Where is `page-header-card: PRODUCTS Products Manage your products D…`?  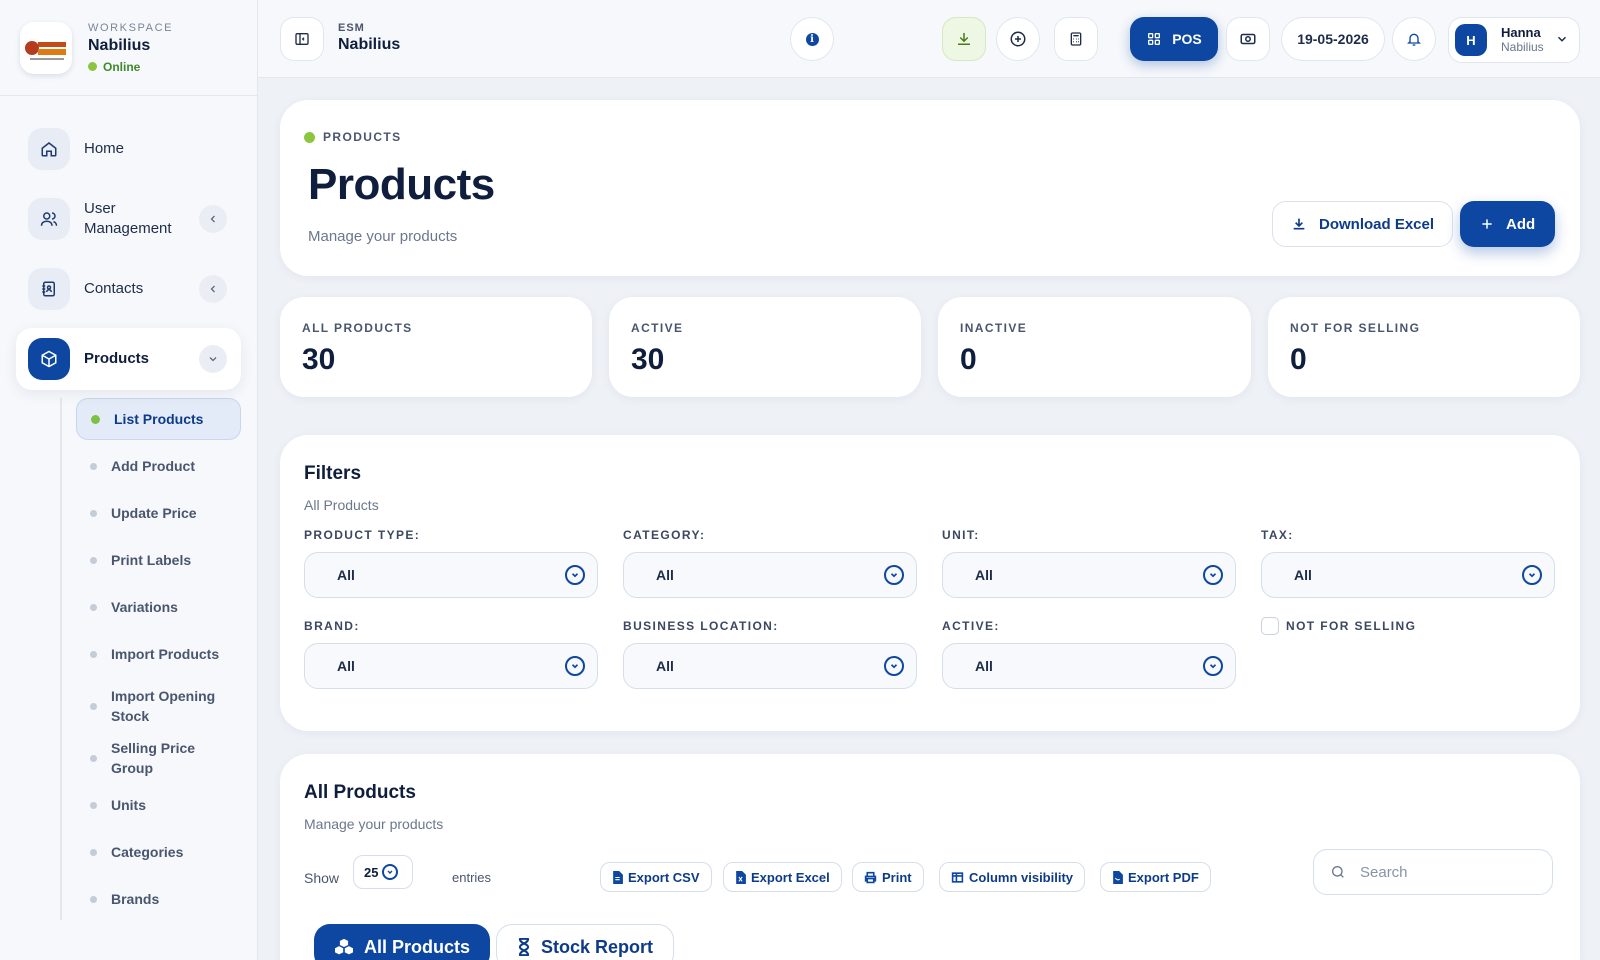
page-header-card: PRODUCTS Products Manage your products D… is located at coordinates (930, 188).